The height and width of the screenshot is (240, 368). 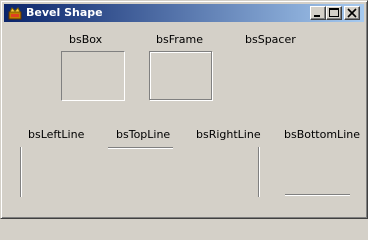 What do you see at coordinates (180, 75) in the screenshot?
I see `bevel-frame` at bounding box center [180, 75].